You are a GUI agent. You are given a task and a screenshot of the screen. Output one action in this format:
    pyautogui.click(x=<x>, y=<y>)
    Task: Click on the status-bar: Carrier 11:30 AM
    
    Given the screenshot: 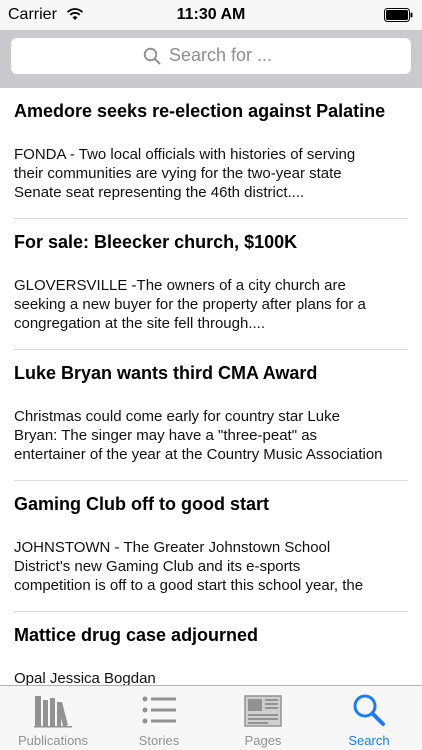 What is the action you would take?
    pyautogui.click(x=211, y=15)
    